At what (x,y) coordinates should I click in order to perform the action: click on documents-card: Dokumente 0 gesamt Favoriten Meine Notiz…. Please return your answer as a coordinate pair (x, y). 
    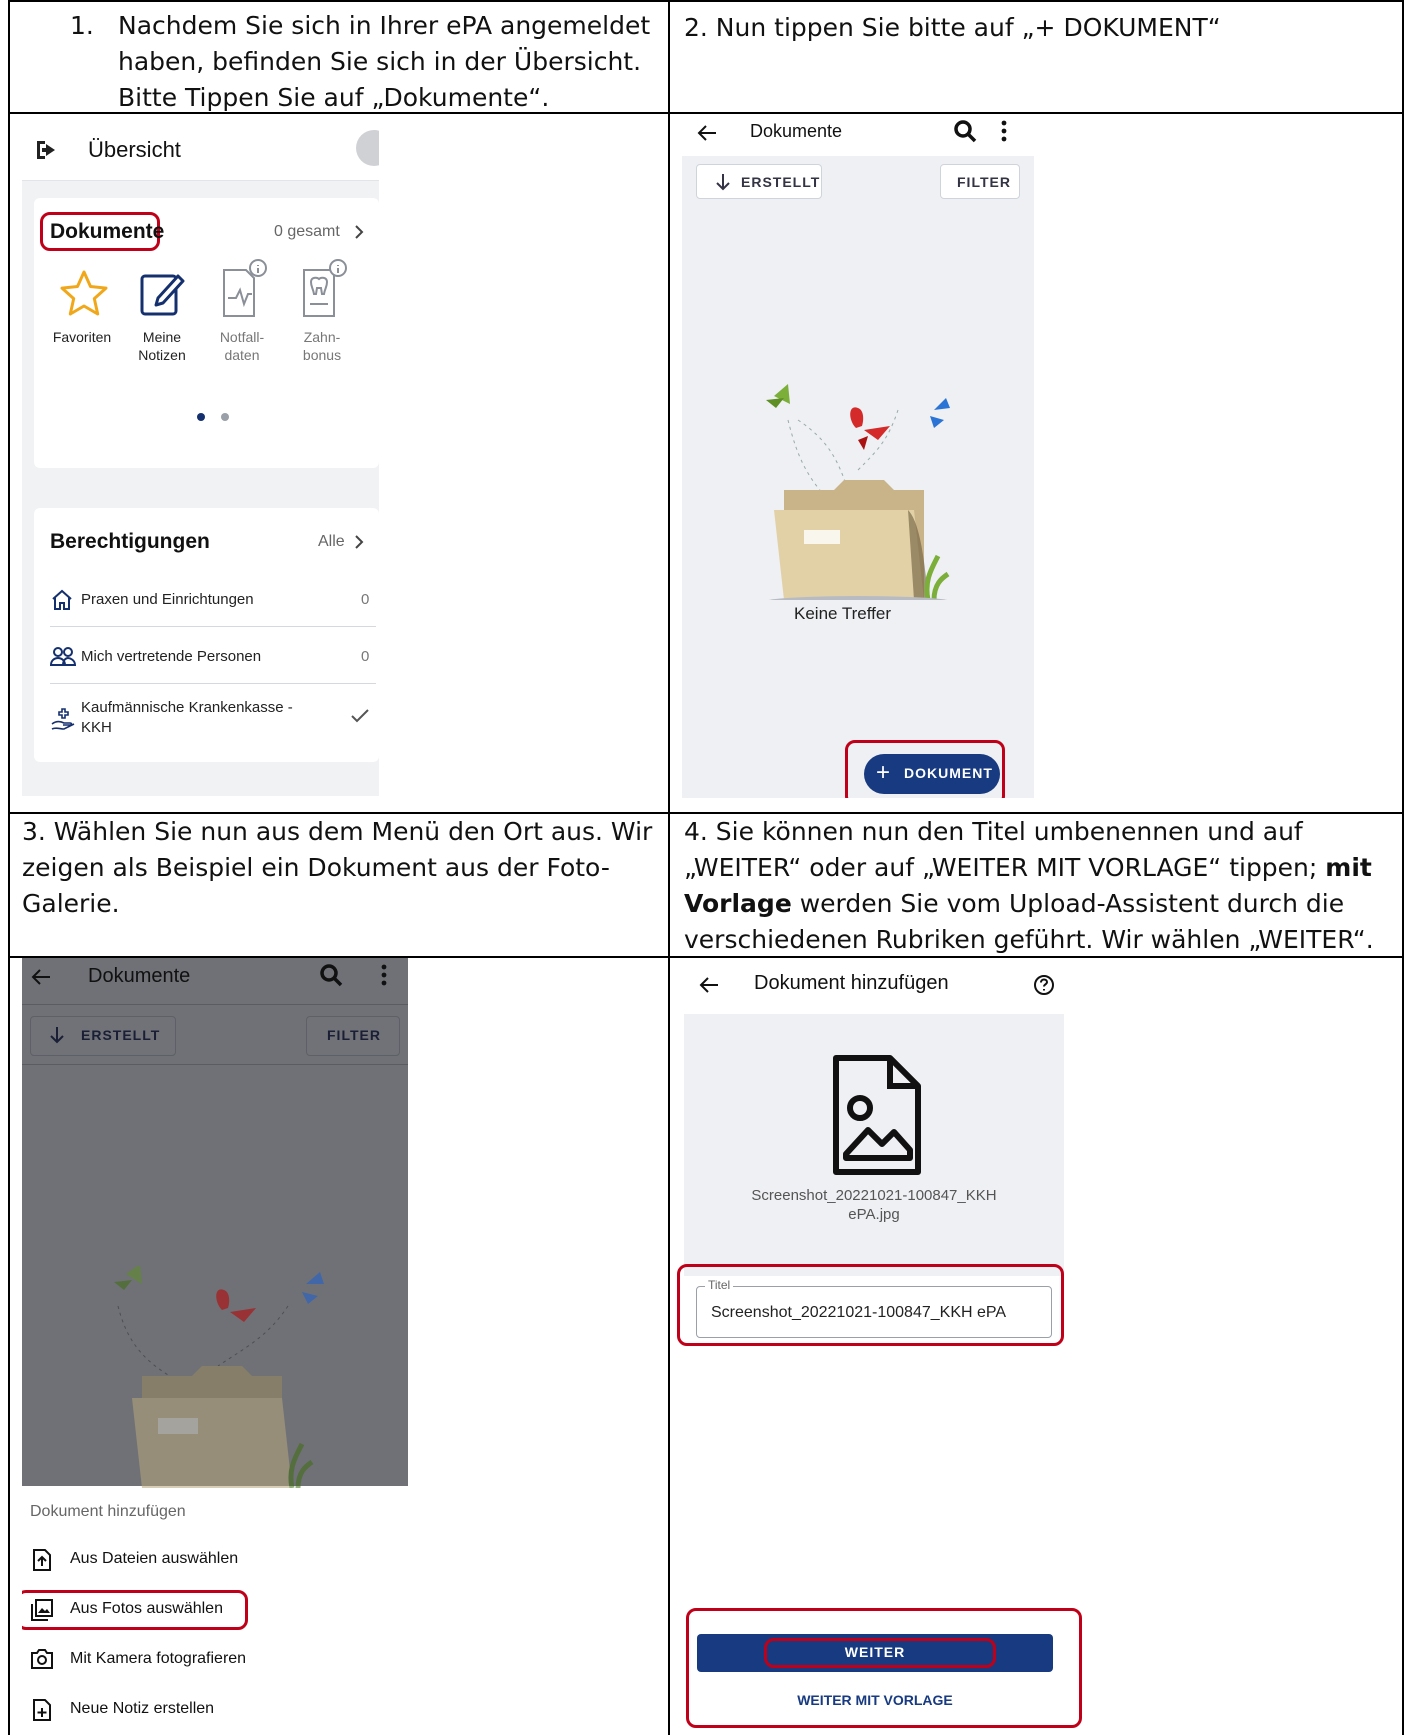
    Looking at the image, I should click on (206, 333).